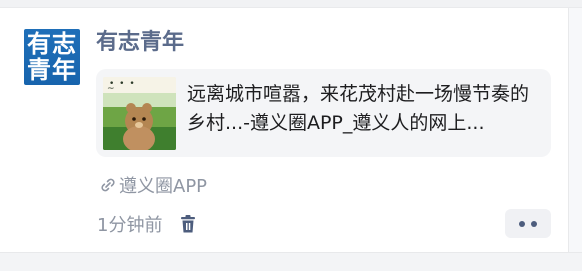 This screenshot has width=582, height=271. Describe the element at coordinates (163, 186) in the screenshot. I see `source-name: 遵义圈APP` at that location.